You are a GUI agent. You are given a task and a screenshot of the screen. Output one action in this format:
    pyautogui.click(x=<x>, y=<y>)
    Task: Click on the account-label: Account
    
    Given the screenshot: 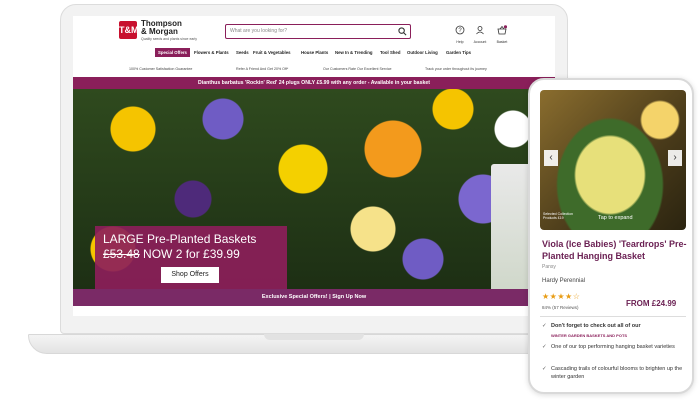 What is the action you would take?
    pyautogui.click(x=480, y=42)
    